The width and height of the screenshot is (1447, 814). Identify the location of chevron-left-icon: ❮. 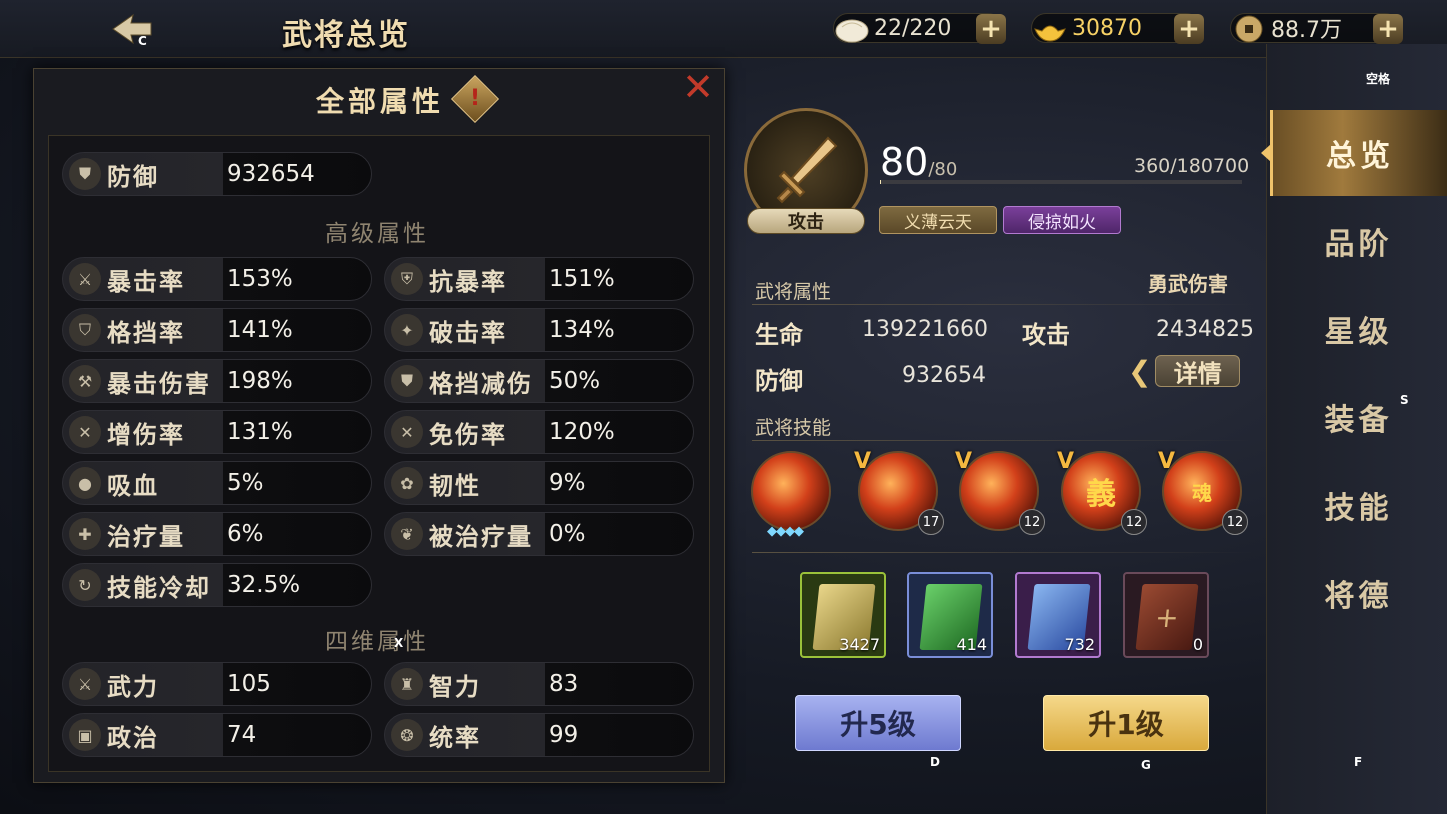
(1140, 371).